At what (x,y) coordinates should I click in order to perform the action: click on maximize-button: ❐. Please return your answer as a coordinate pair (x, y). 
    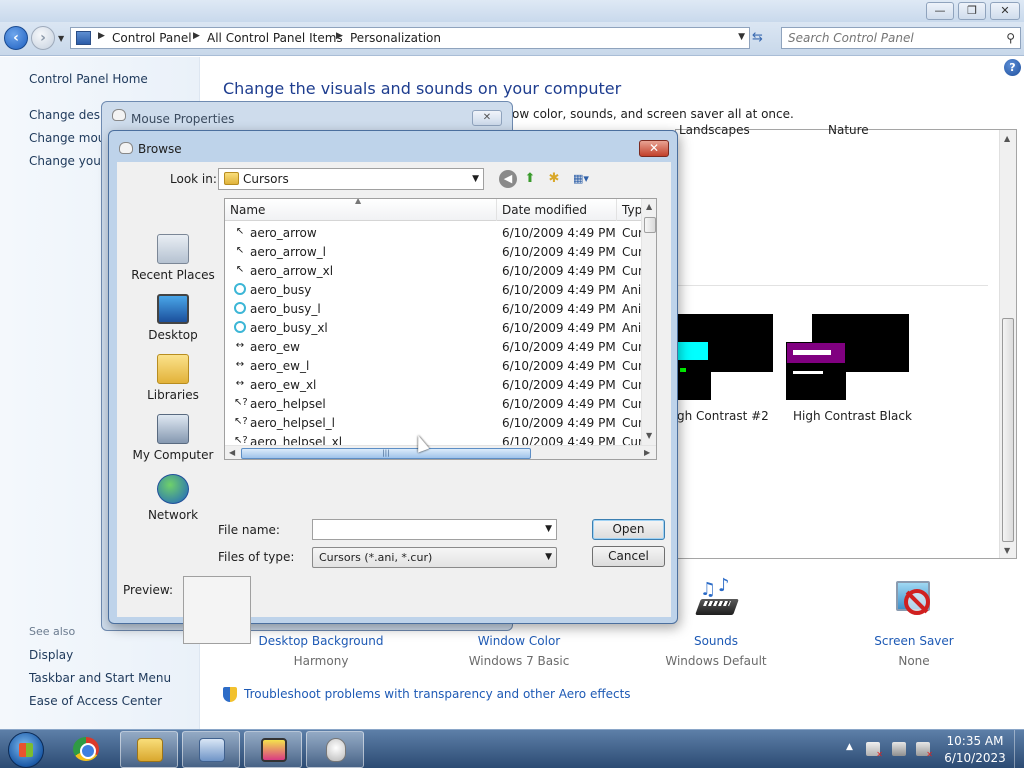
    Looking at the image, I should click on (972, 11).